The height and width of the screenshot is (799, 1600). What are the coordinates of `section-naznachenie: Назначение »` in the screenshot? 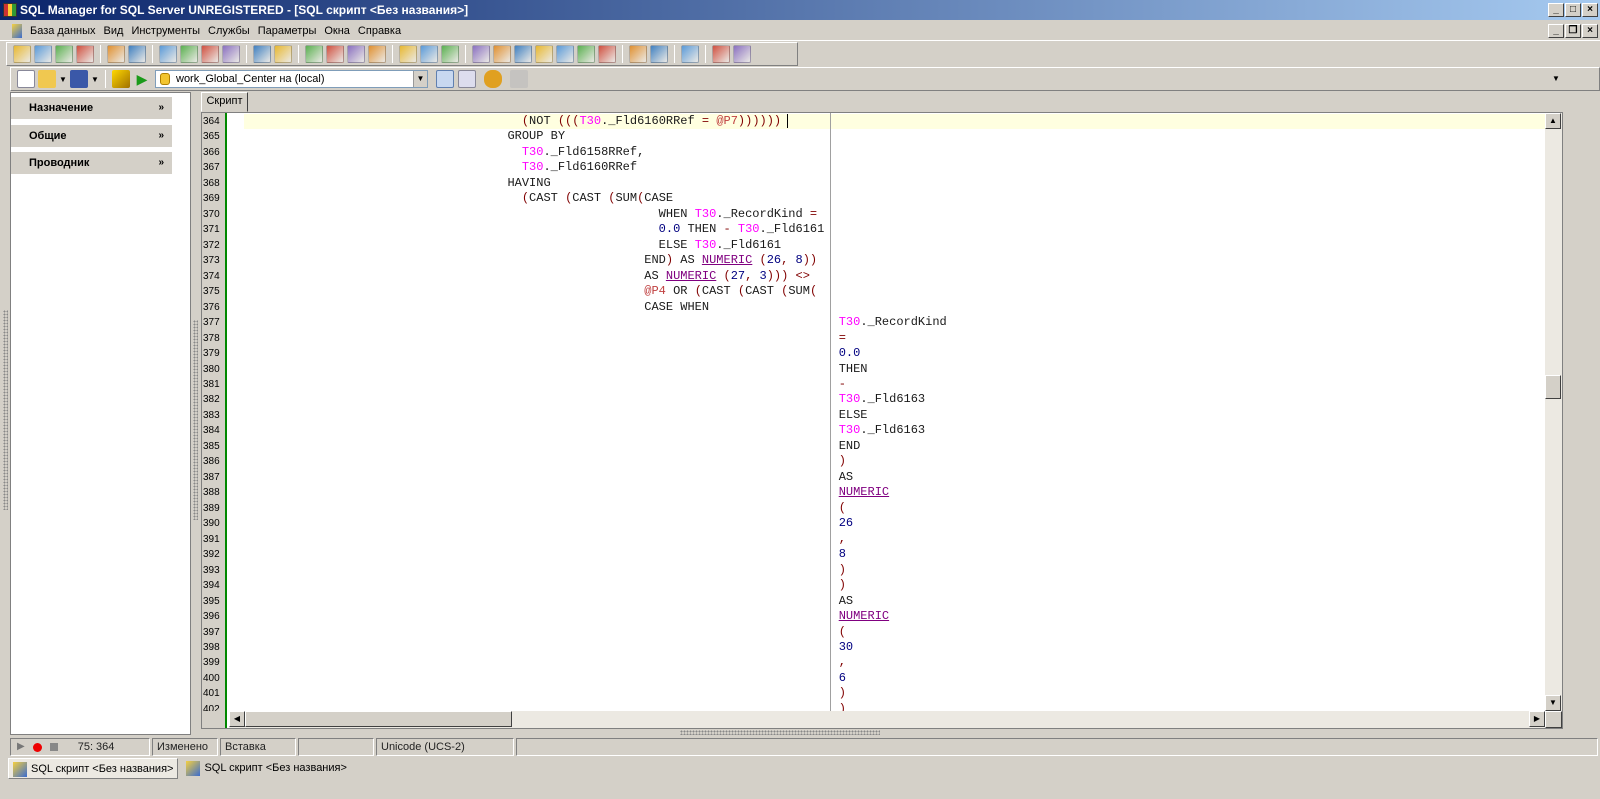 It's located at (91, 108).